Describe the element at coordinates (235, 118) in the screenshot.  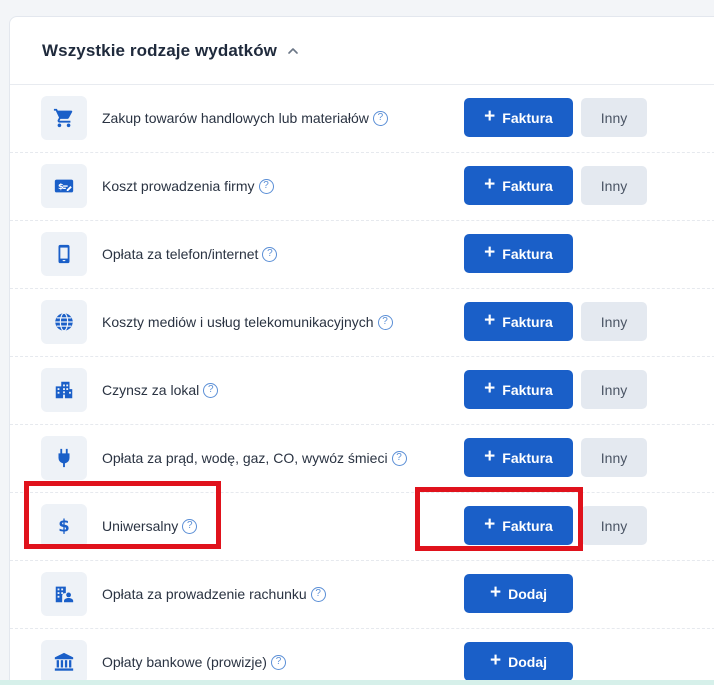
I see `row-label: Zakup towarów handlowych lub materiałów` at that location.